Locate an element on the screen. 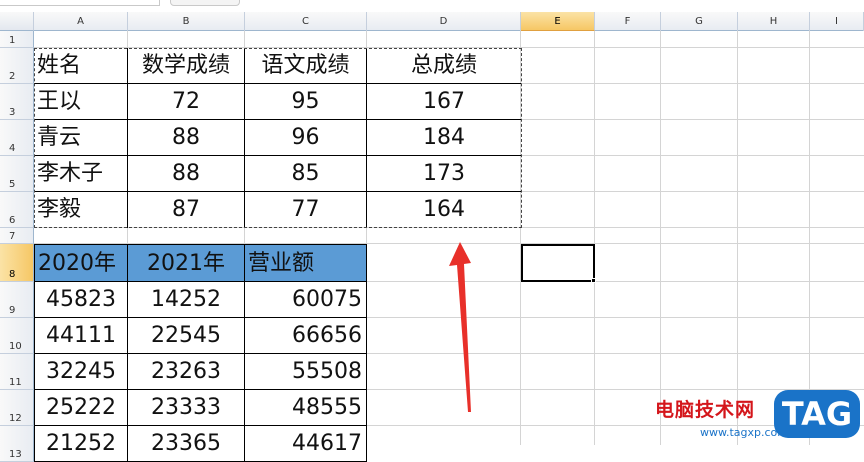 This screenshot has height=462, width=864. column-header-e: E is located at coordinates (558, 21).